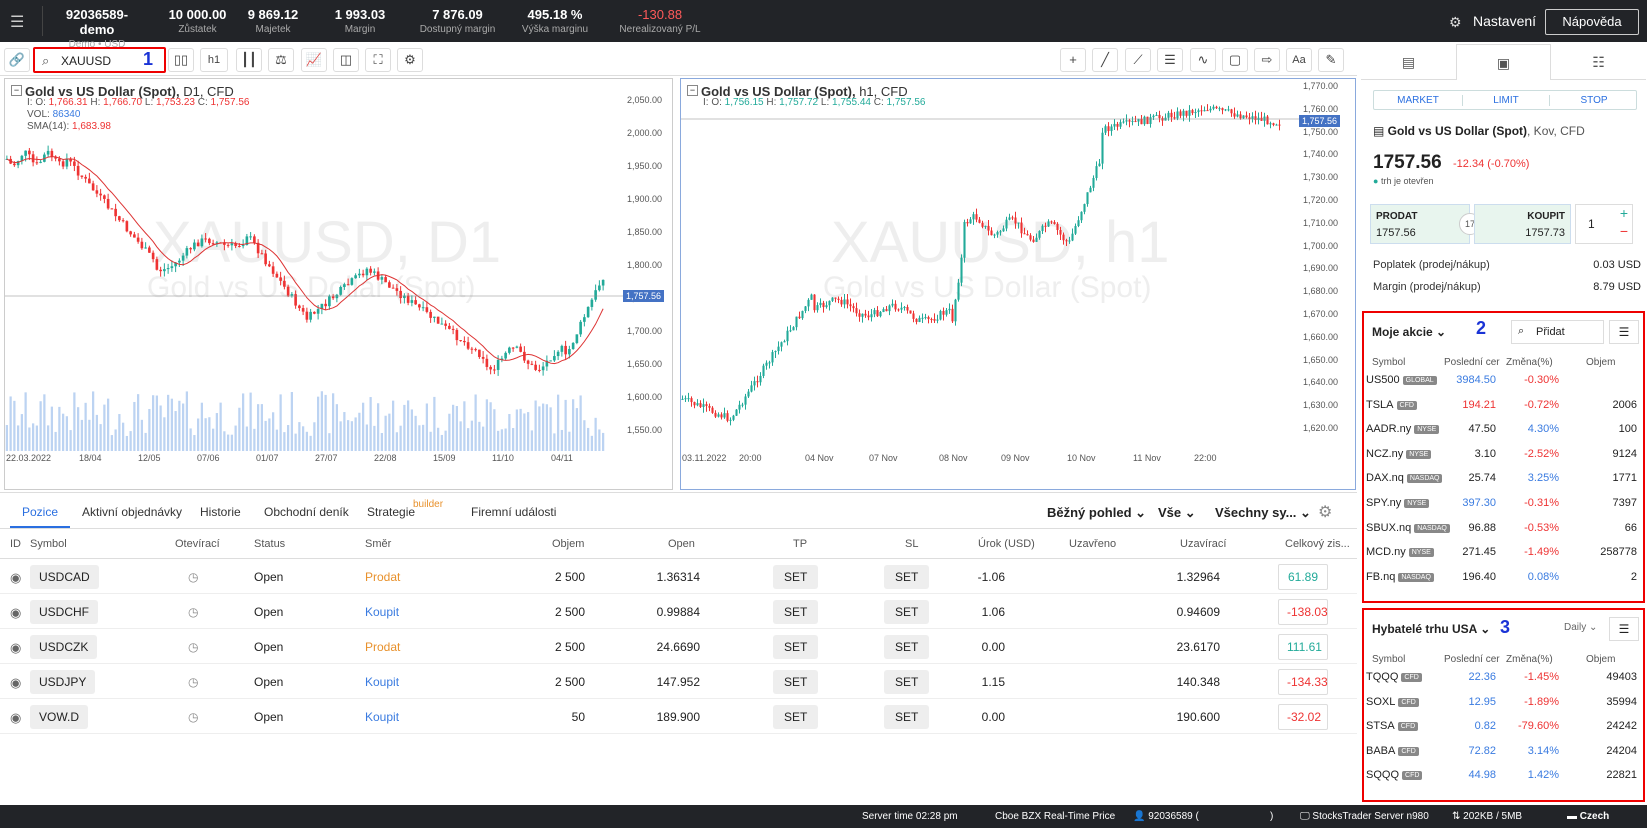 The height and width of the screenshot is (828, 1647). What do you see at coordinates (1503, 430) in the screenshot?
I see `list-item: AADR.ny NYSE 47.50 4.30% 100` at bounding box center [1503, 430].